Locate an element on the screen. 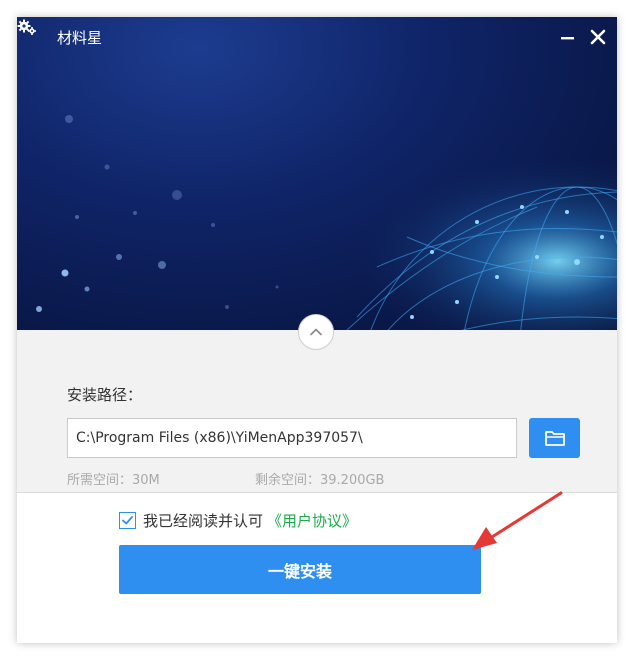 The height and width of the screenshot is (660, 635). checkmark-icon is located at coordinates (127, 519).